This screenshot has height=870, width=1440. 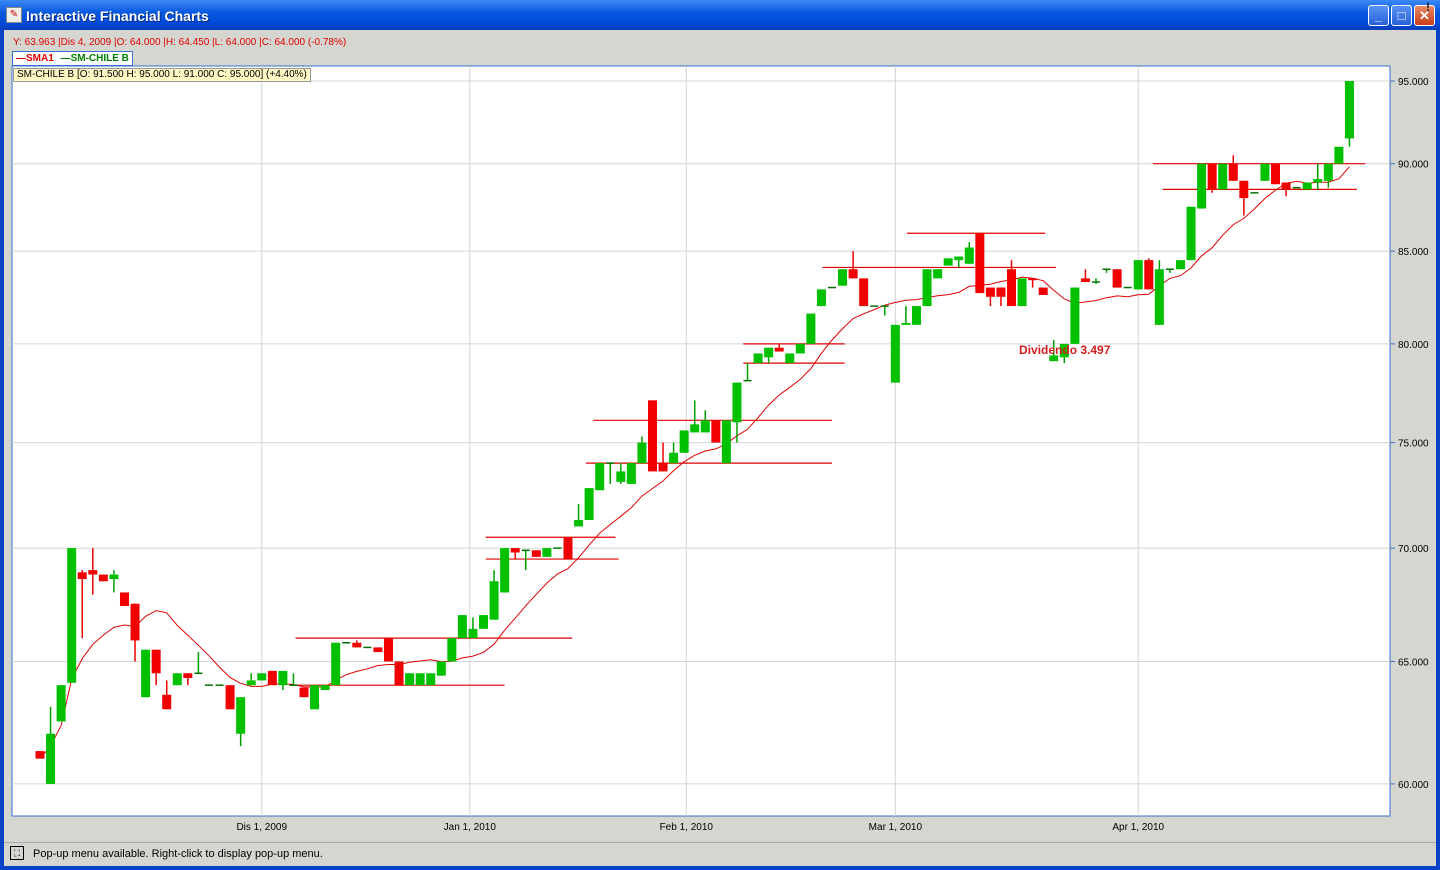 What do you see at coordinates (1413, 785) in the screenshot?
I see `y-tick-label: 60.000` at bounding box center [1413, 785].